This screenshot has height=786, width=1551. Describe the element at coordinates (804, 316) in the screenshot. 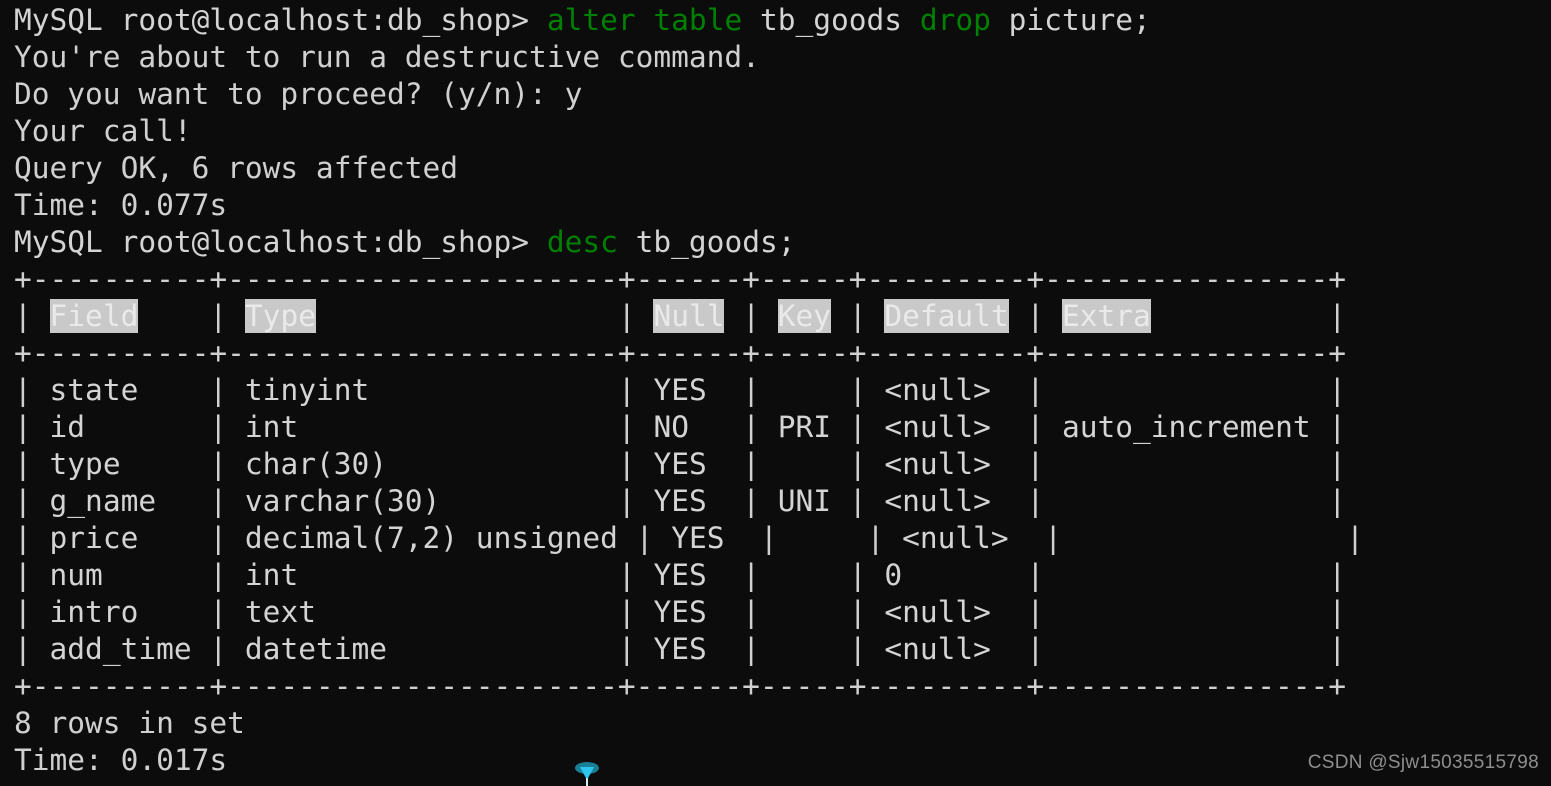

I see `table-header-key: Key` at that location.